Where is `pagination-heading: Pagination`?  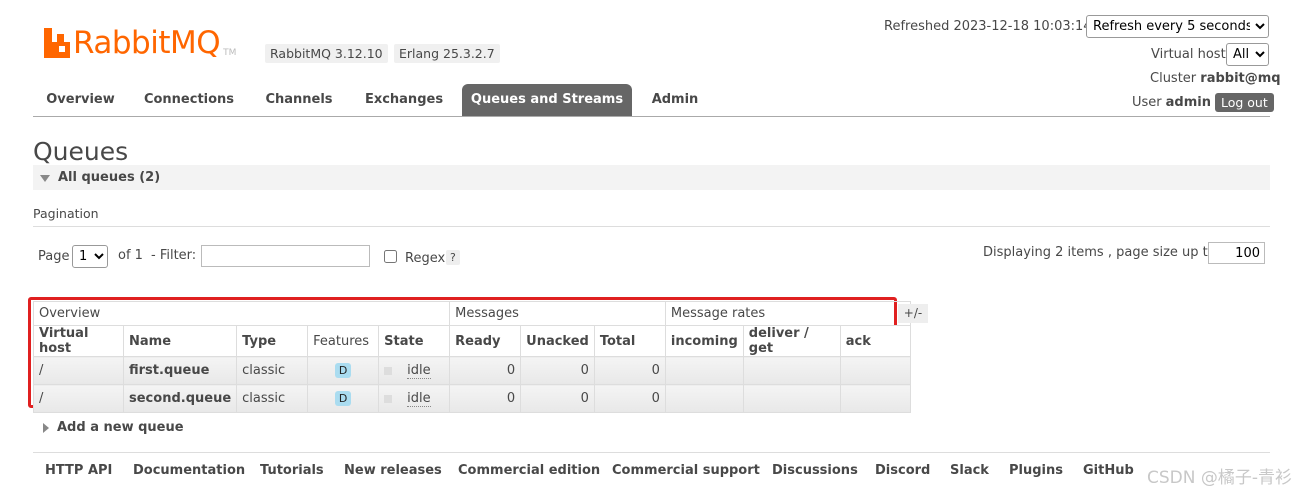
pagination-heading: Pagination is located at coordinates (66, 213).